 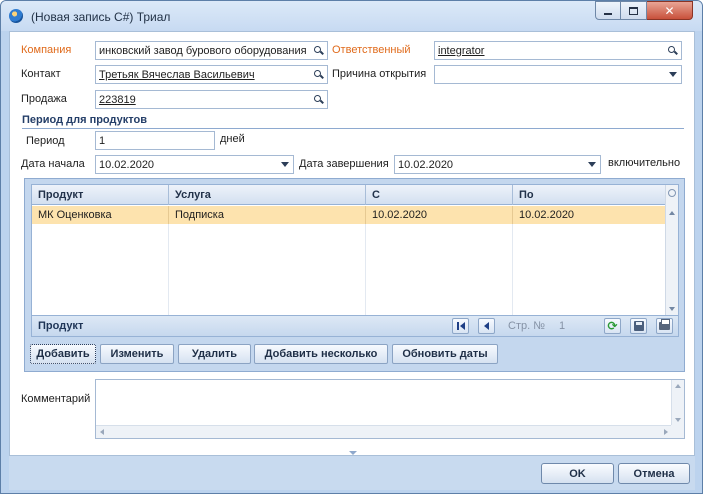 I want to click on window-title: (Новая запись C#) Триал, so click(x=101, y=17).